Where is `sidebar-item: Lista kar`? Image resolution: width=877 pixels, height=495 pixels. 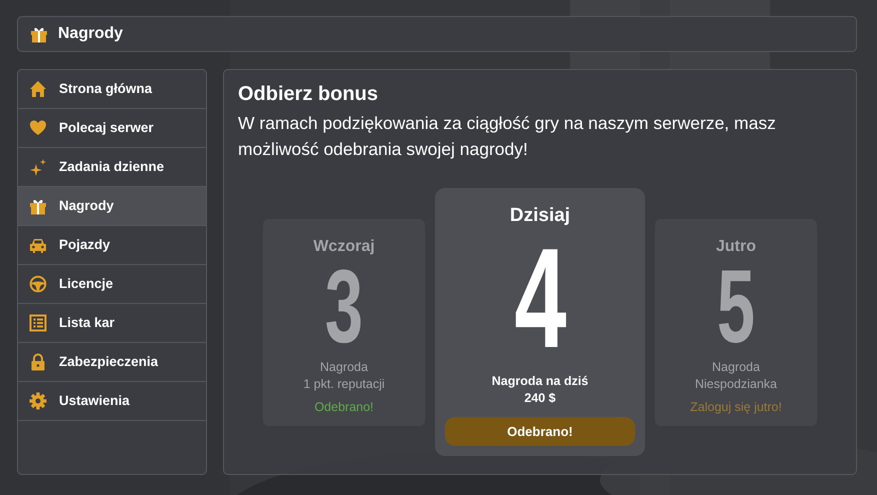 sidebar-item: Lista kar is located at coordinates (112, 323).